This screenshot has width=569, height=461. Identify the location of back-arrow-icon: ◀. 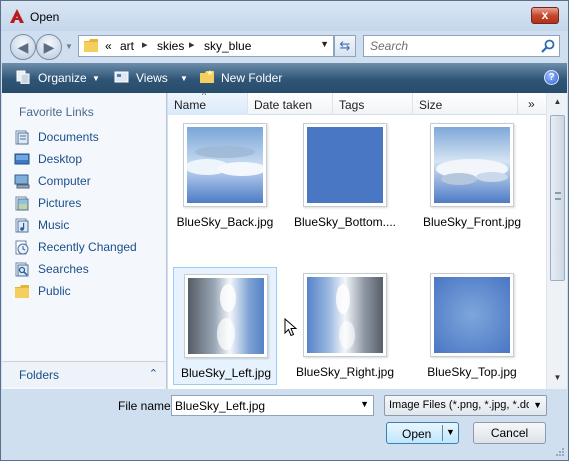
(23, 47).